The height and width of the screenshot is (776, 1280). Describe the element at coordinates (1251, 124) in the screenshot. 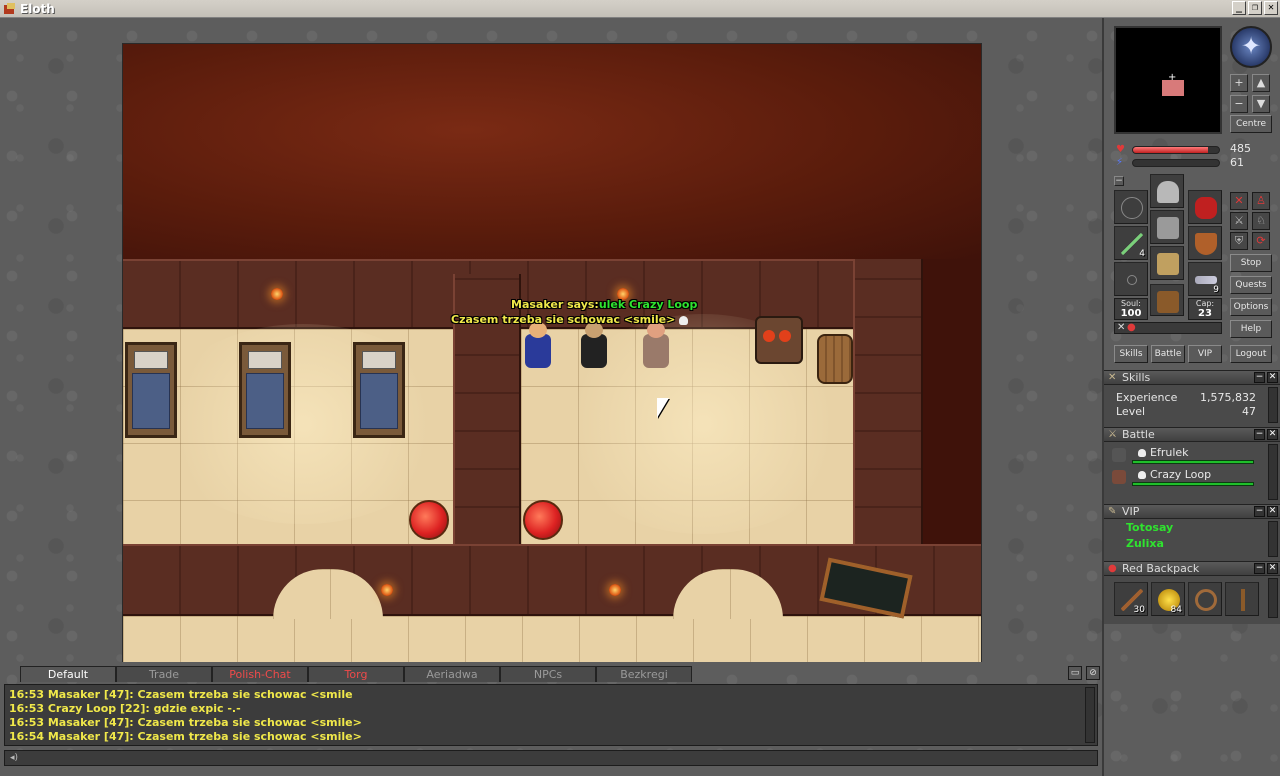

I see `centre-button: Centre` at that location.